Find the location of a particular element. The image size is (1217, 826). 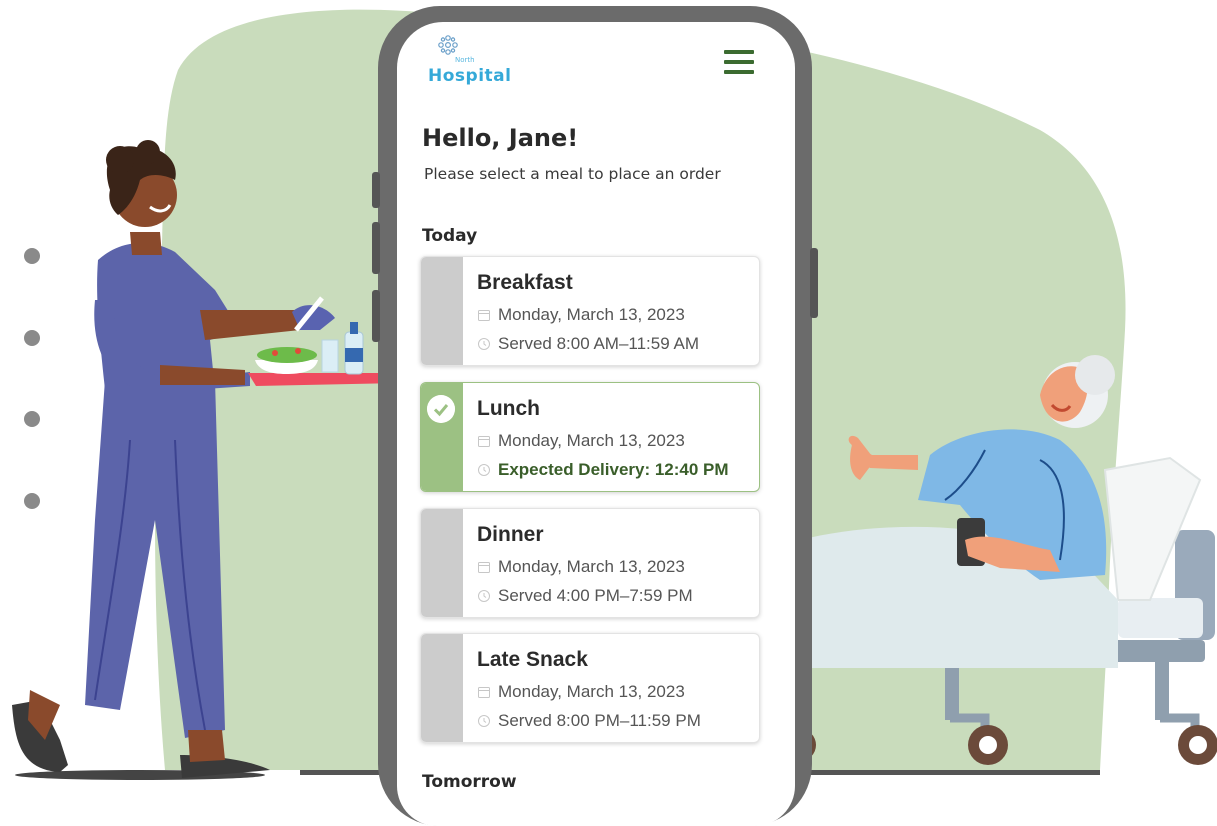

hamburger-menu-icon is located at coordinates (739, 63).